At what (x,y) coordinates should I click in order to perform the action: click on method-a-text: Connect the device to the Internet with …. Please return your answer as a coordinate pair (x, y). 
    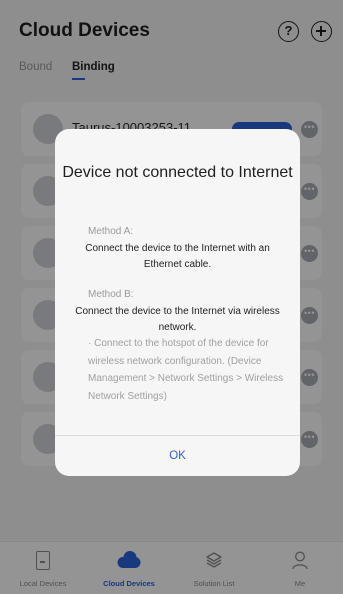
    Looking at the image, I should click on (177, 256).